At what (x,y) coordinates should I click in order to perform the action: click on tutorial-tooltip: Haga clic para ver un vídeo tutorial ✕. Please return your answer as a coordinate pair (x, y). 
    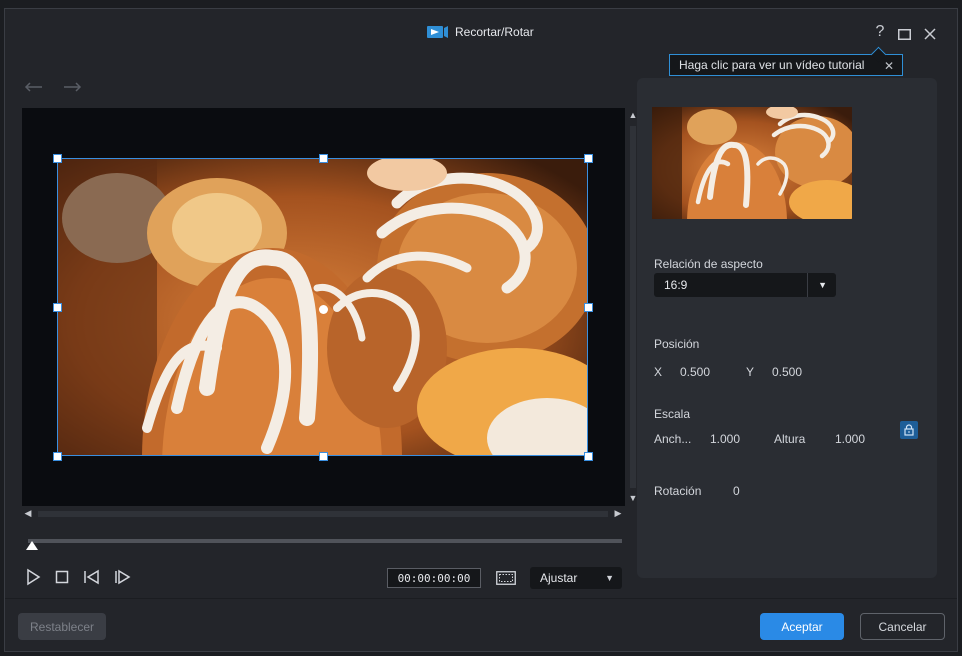
    Looking at the image, I should click on (786, 65).